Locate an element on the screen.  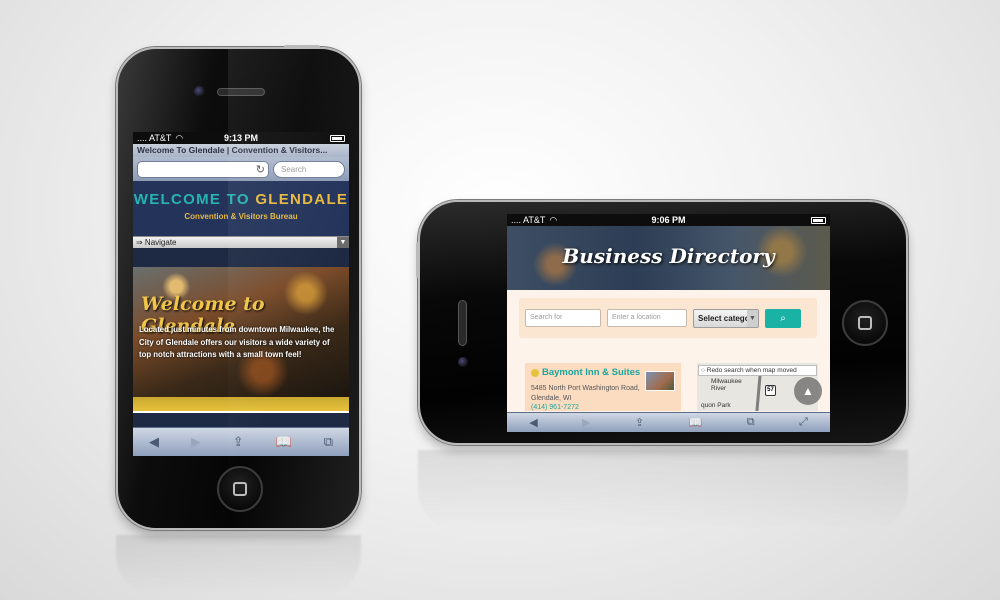
browser-toolbar: ◀ ▶ ⇪ 📖 ⧉ is located at coordinates (241, 441).